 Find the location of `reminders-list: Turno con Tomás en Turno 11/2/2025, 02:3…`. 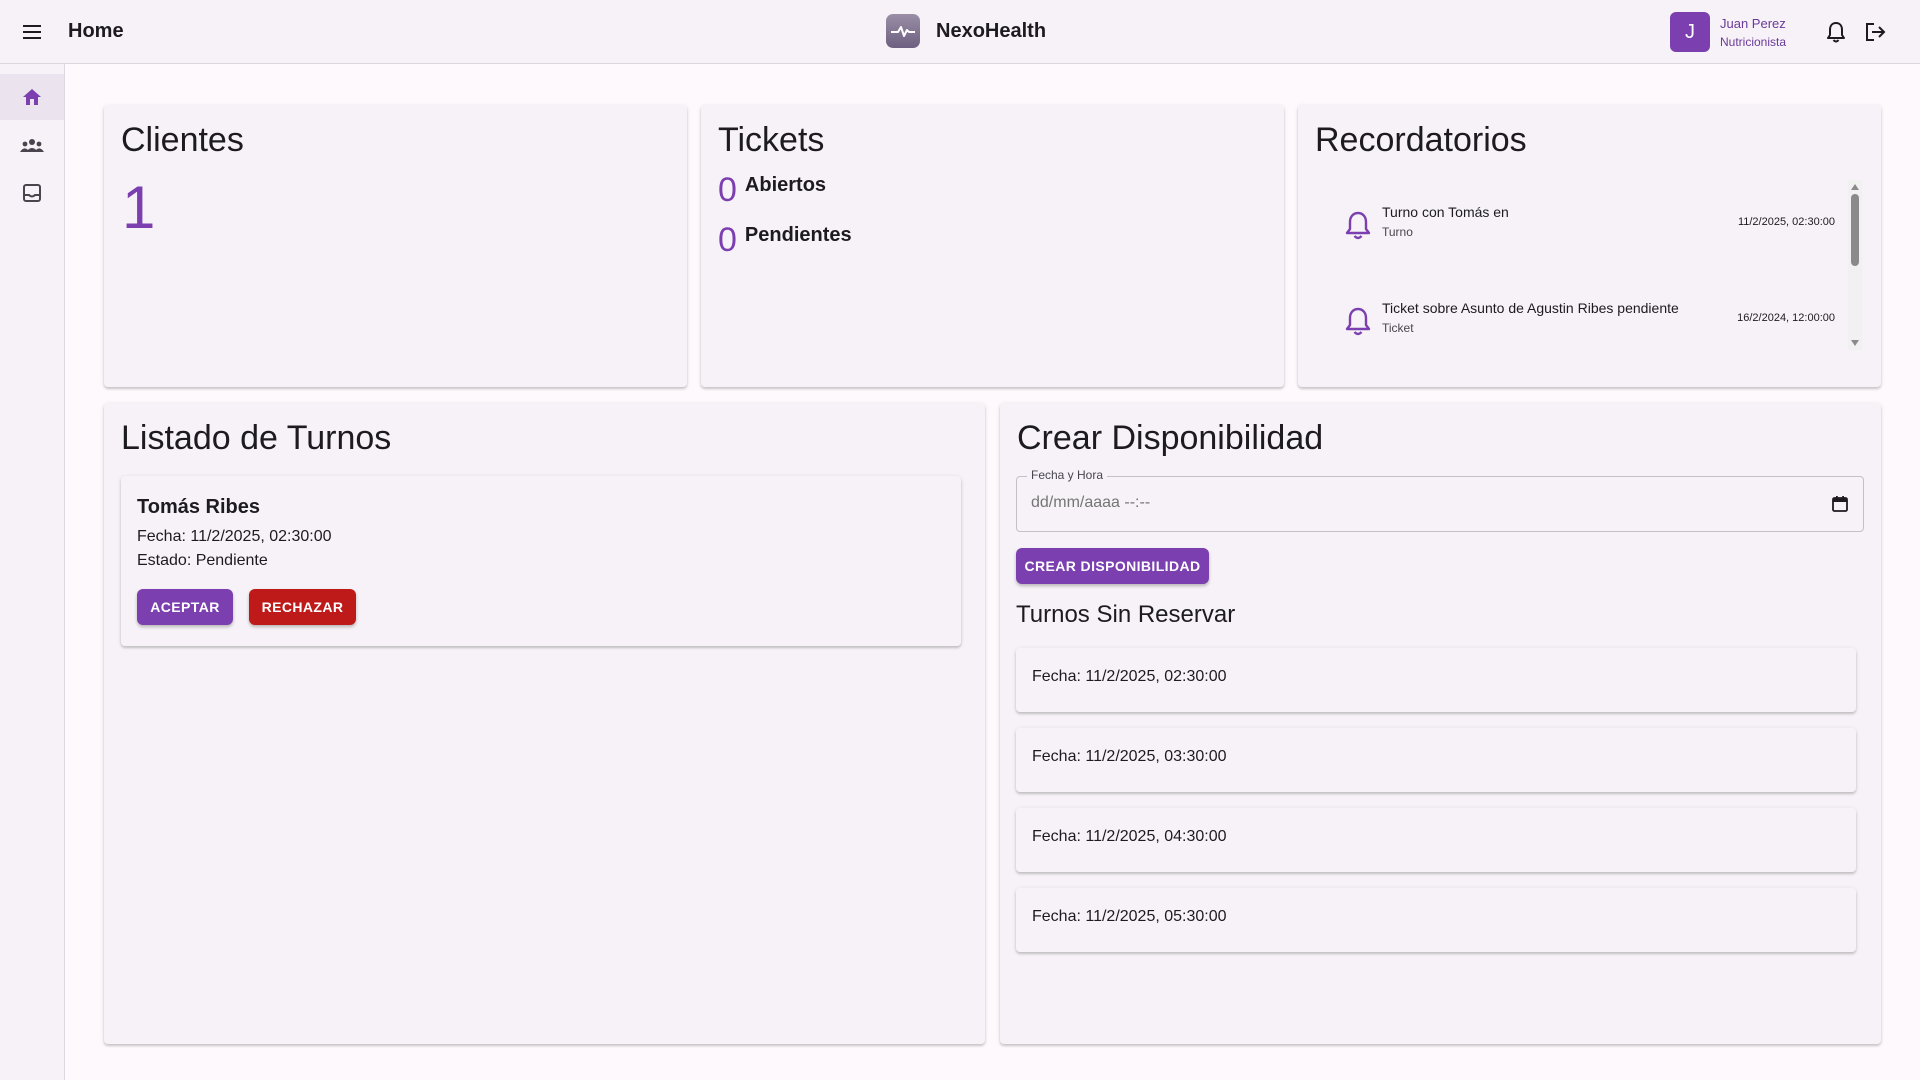

reminders-list: Turno con Tomás en Turno 11/2/2025, 02:3… is located at coordinates (1589, 265).